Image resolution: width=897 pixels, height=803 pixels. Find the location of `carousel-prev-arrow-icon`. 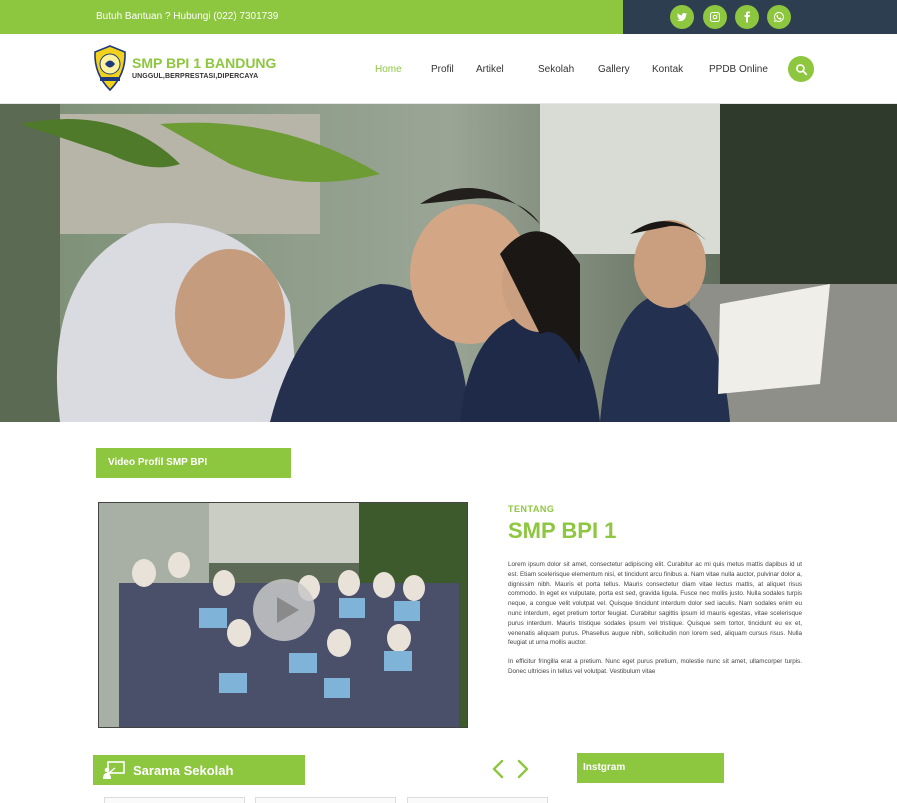

carousel-prev-arrow-icon is located at coordinates (498, 769).